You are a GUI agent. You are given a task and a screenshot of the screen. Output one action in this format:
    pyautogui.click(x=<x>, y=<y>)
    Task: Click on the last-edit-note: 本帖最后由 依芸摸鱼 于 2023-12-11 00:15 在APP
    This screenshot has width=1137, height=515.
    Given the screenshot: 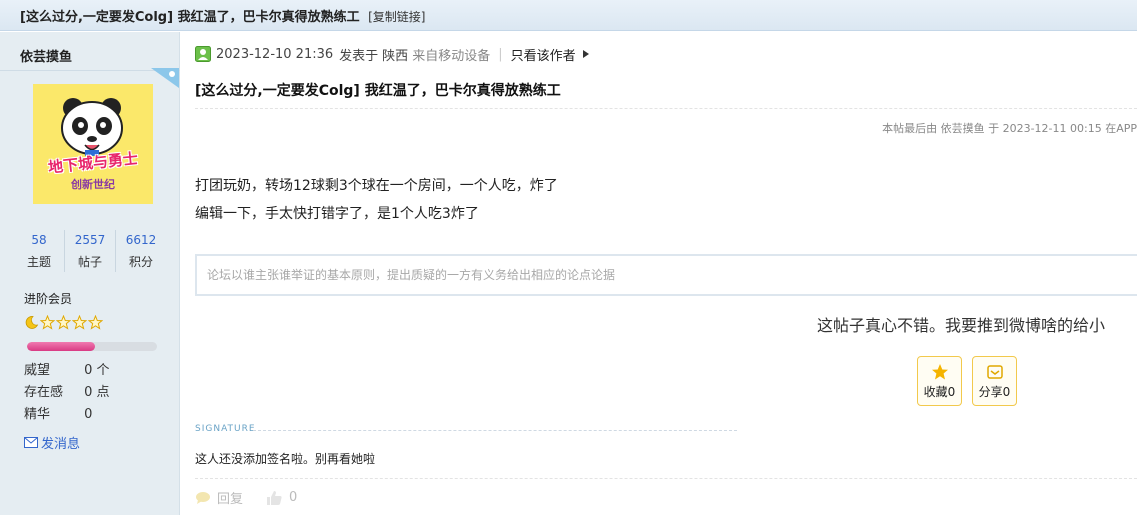 What is the action you would take?
    pyautogui.click(x=1009, y=128)
    